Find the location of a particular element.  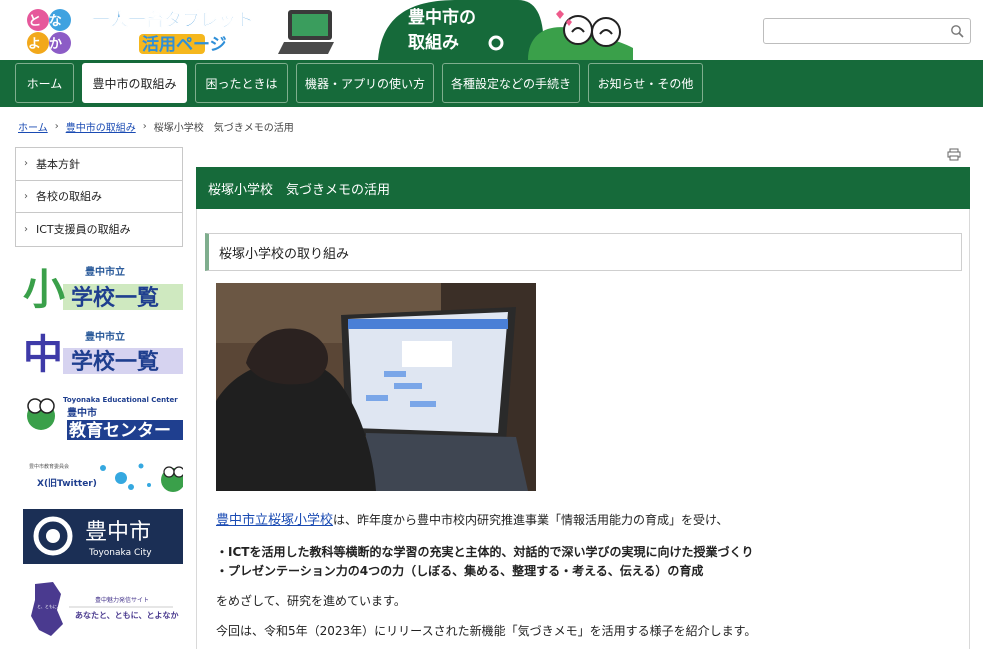

search-icon is located at coordinates (957, 31).